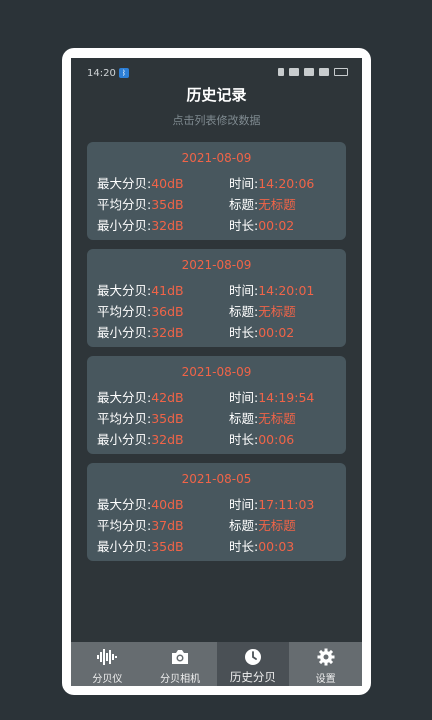  Describe the element at coordinates (167, 290) in the screenshot. I see `max-value: 41dB` at that location.